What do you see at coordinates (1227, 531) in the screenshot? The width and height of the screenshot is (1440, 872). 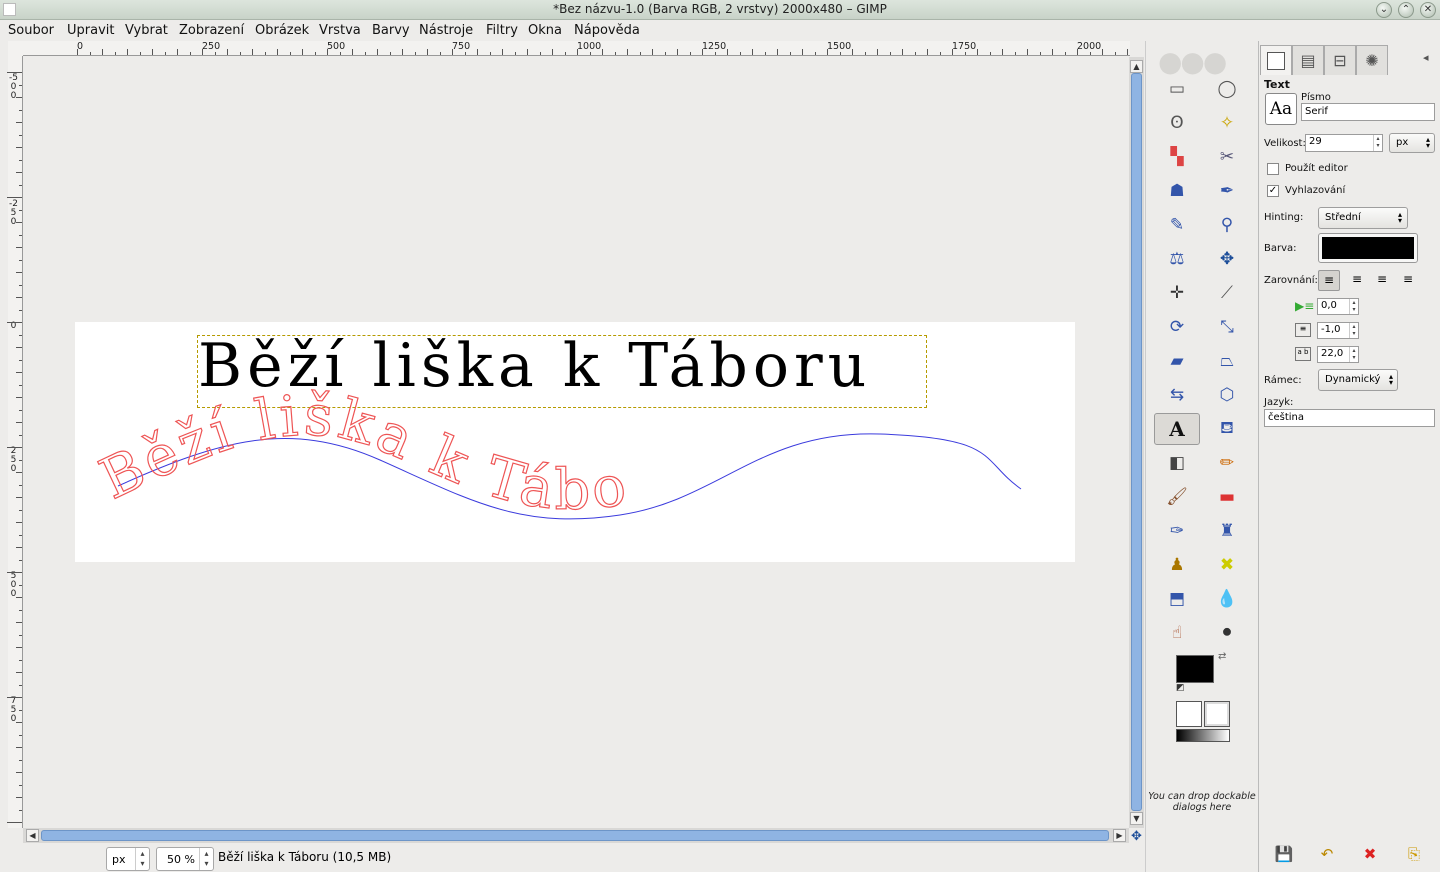 I see `ink-icon: ♜` at bounding box center [1227, 531].